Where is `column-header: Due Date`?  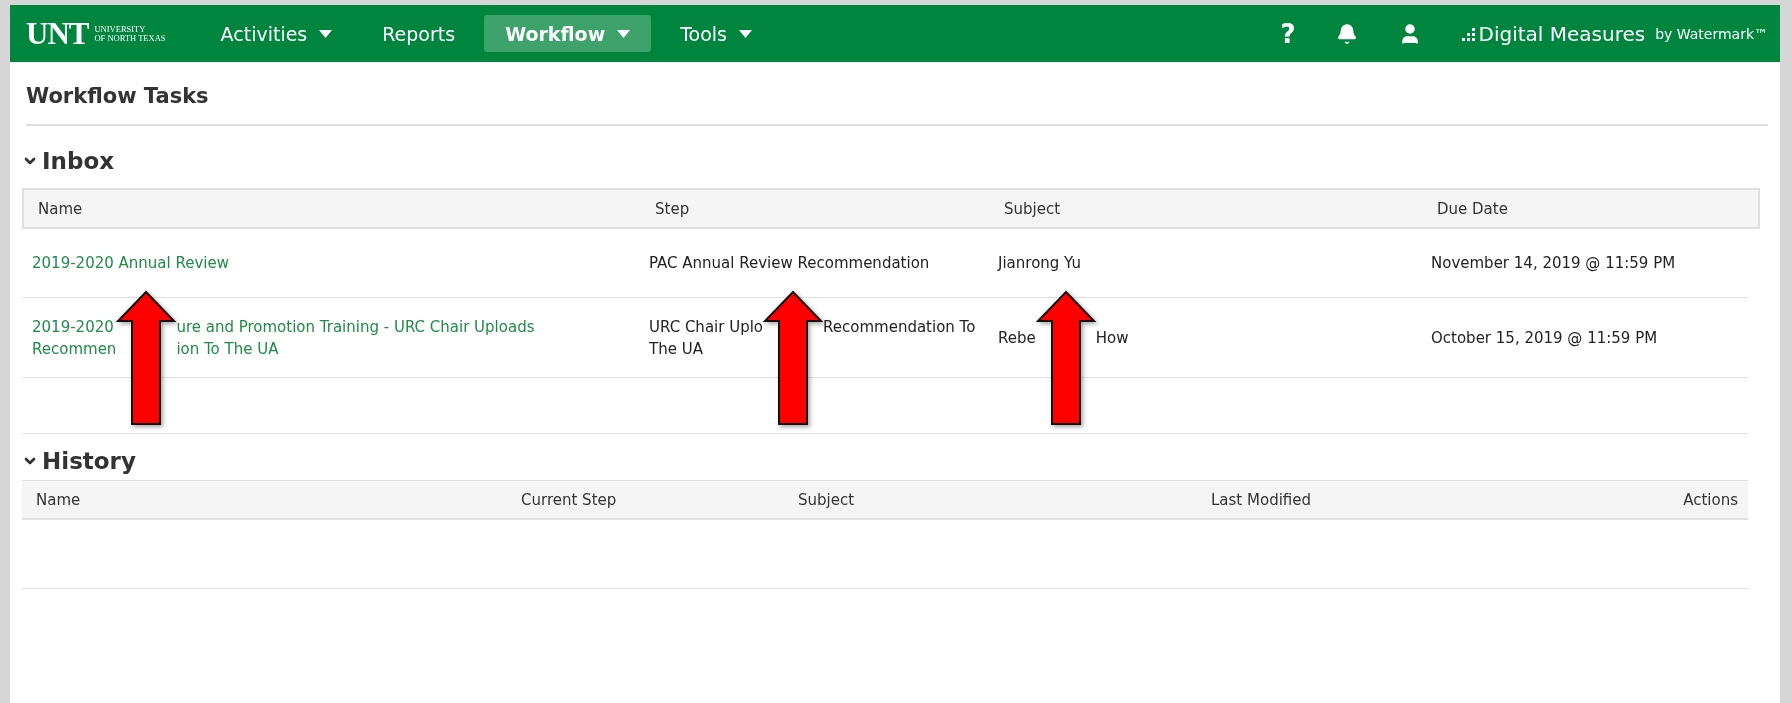
column-header: Due Date is located at coordinates (1472, 208).